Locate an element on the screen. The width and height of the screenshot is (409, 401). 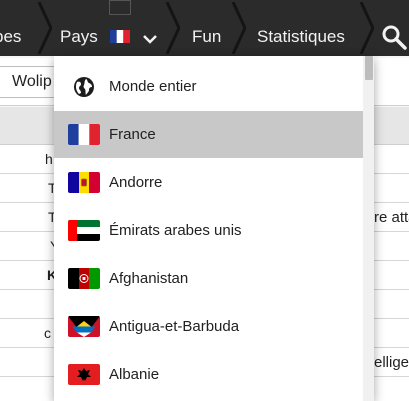
flag-antigua-icon is located at coordinates (84, 326).